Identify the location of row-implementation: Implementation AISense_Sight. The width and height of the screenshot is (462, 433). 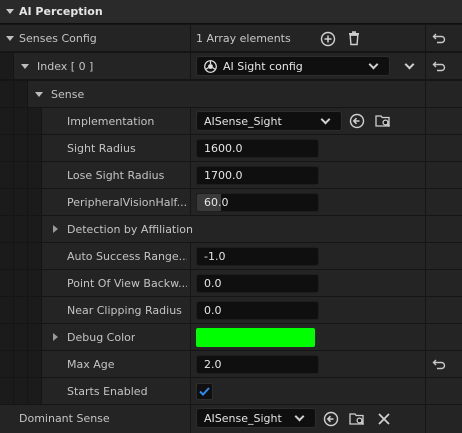
(231, 121).